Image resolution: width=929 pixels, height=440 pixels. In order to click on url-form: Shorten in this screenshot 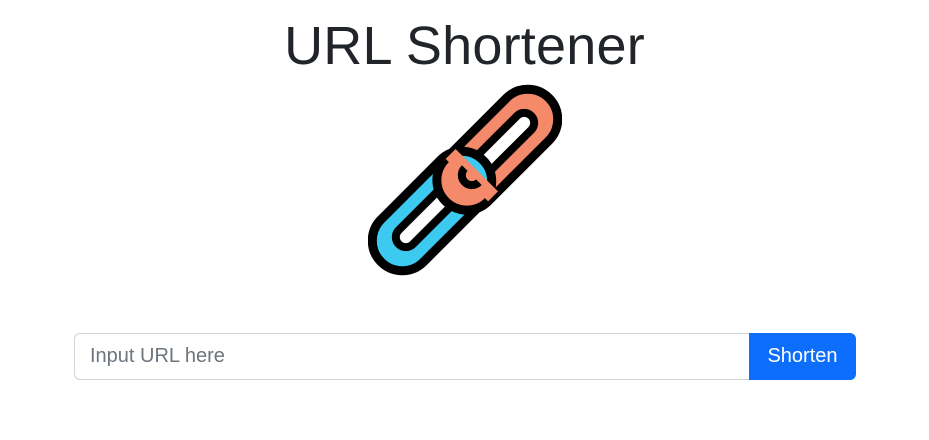, I will do `click(465, 356)`.